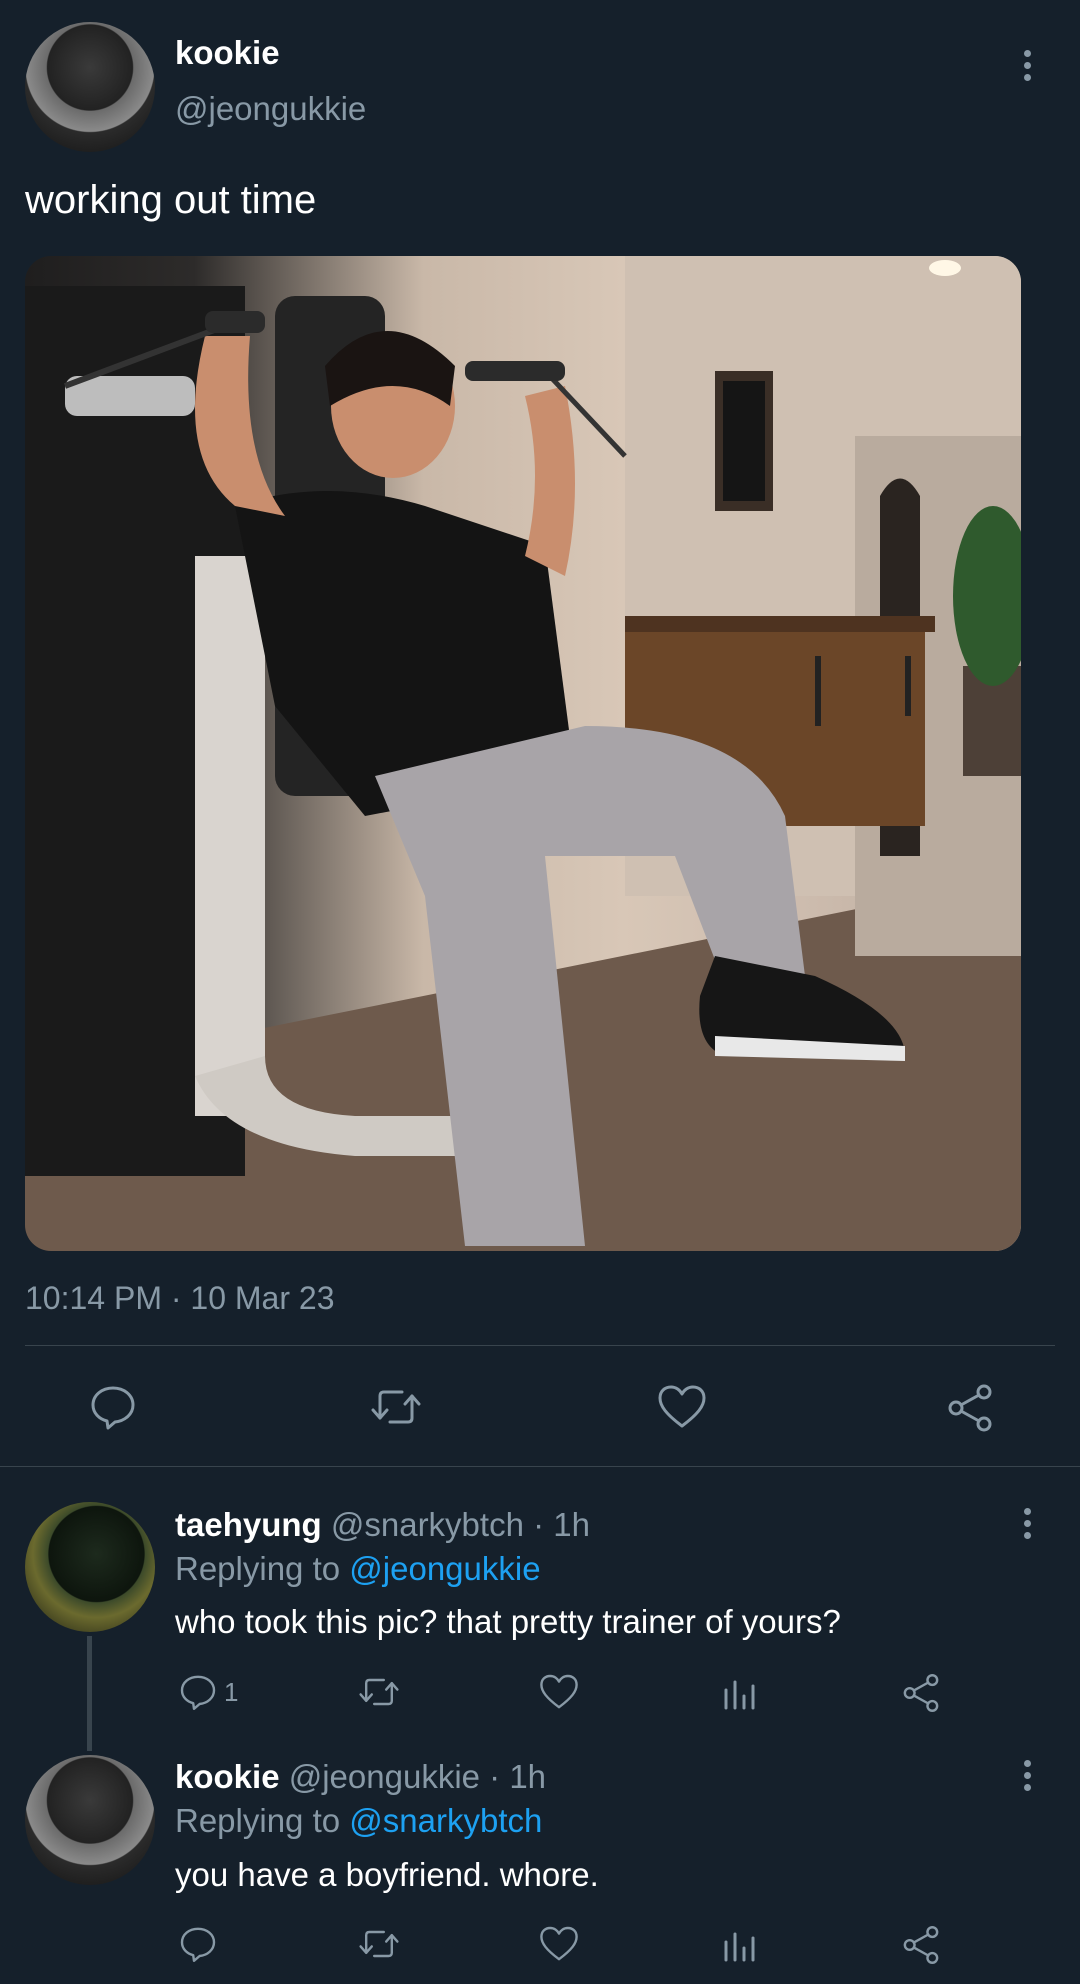  I want to click on like-button, so click(682, 1409).